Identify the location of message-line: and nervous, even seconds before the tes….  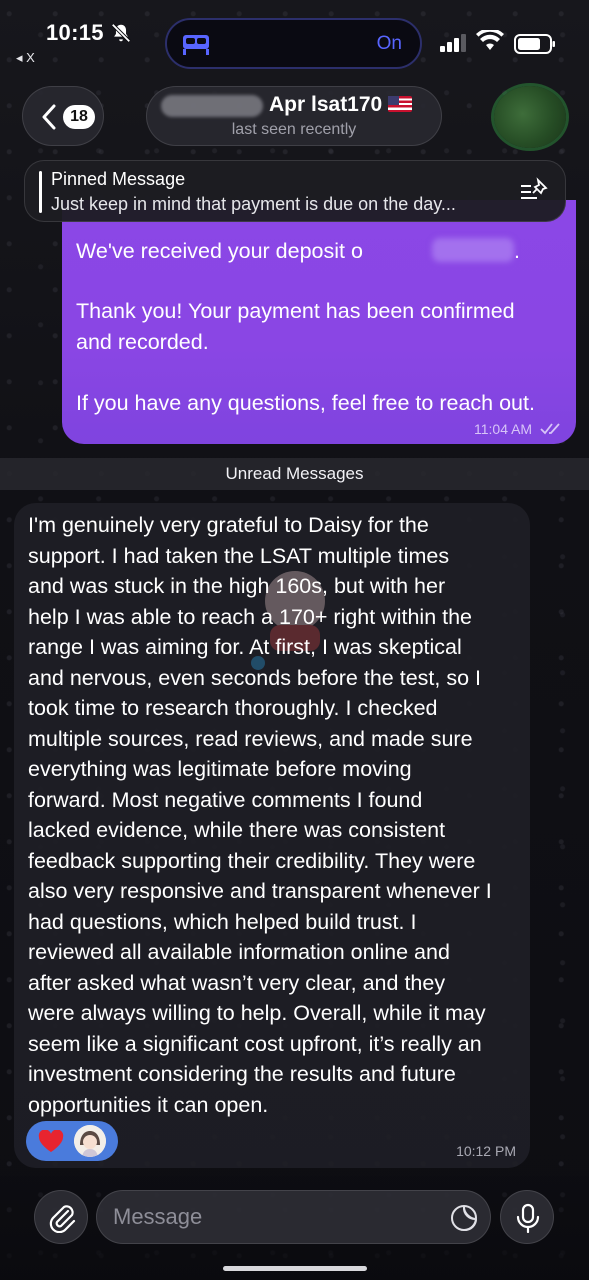
(254, 677).